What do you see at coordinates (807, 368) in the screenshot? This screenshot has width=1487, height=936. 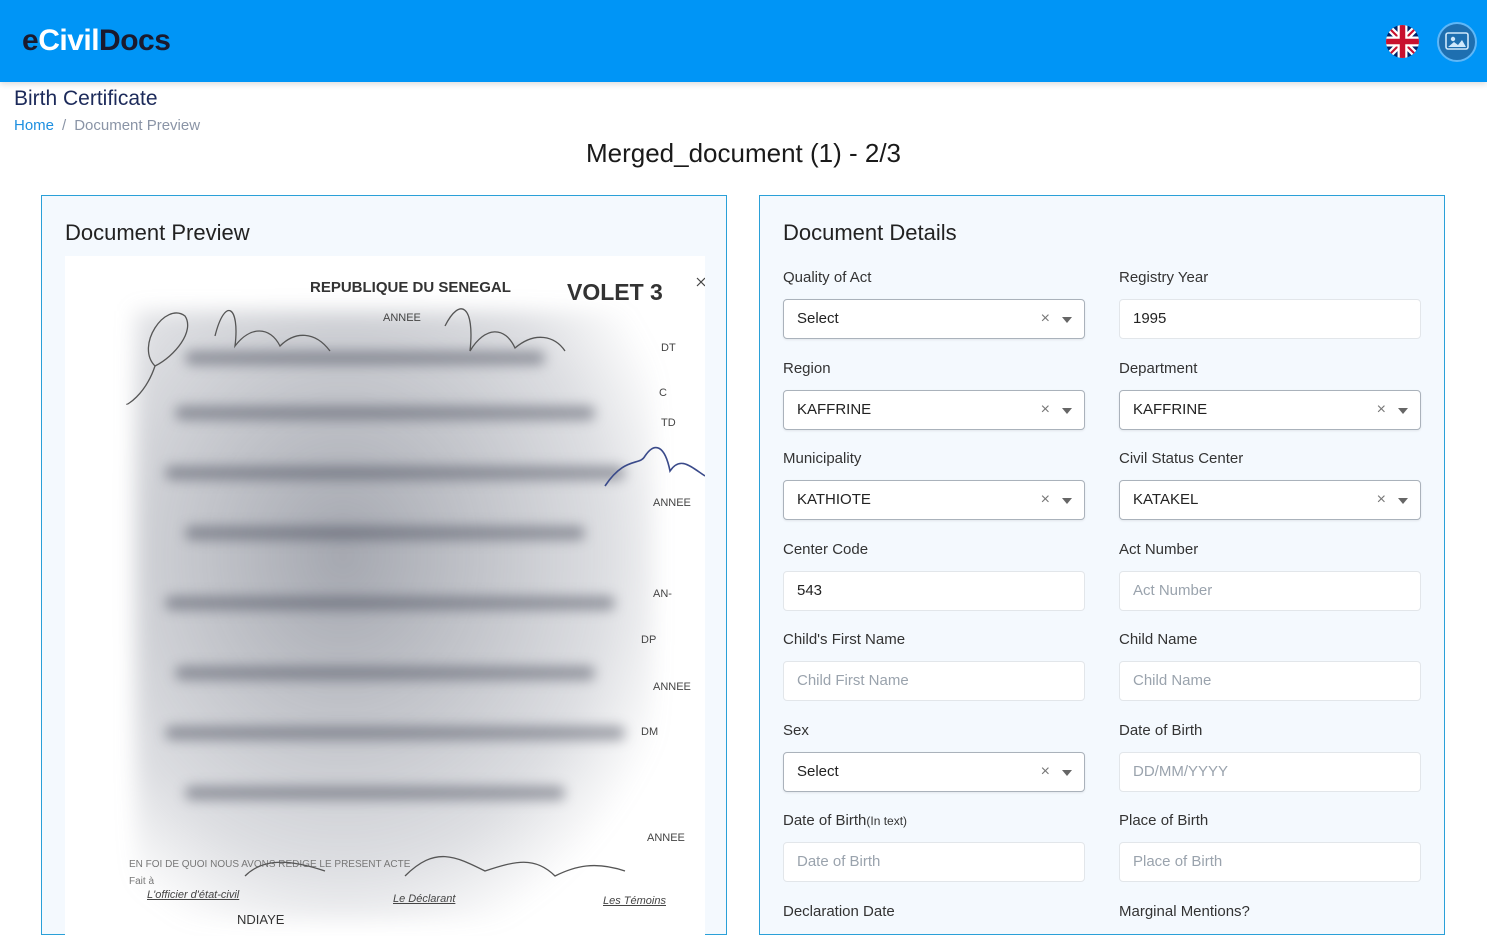 I see `region-label: Region` at bounding box center [807, 368].